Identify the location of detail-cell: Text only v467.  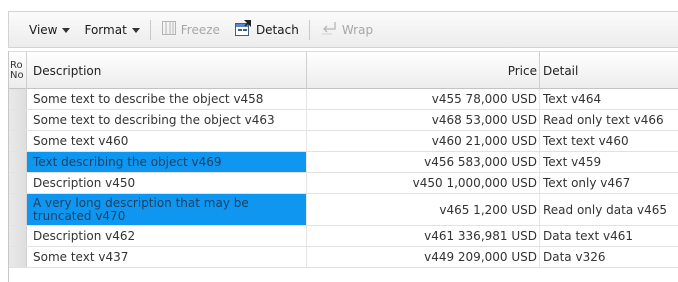
(609, 183).